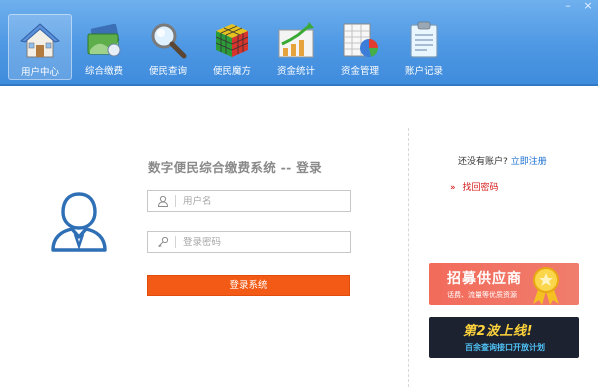 This screenshot has height=387, width=598. What do you see at coordinates (79, 222) in the screenshot?
I see `user-avatar-icon` at bounding box center [79, 222].